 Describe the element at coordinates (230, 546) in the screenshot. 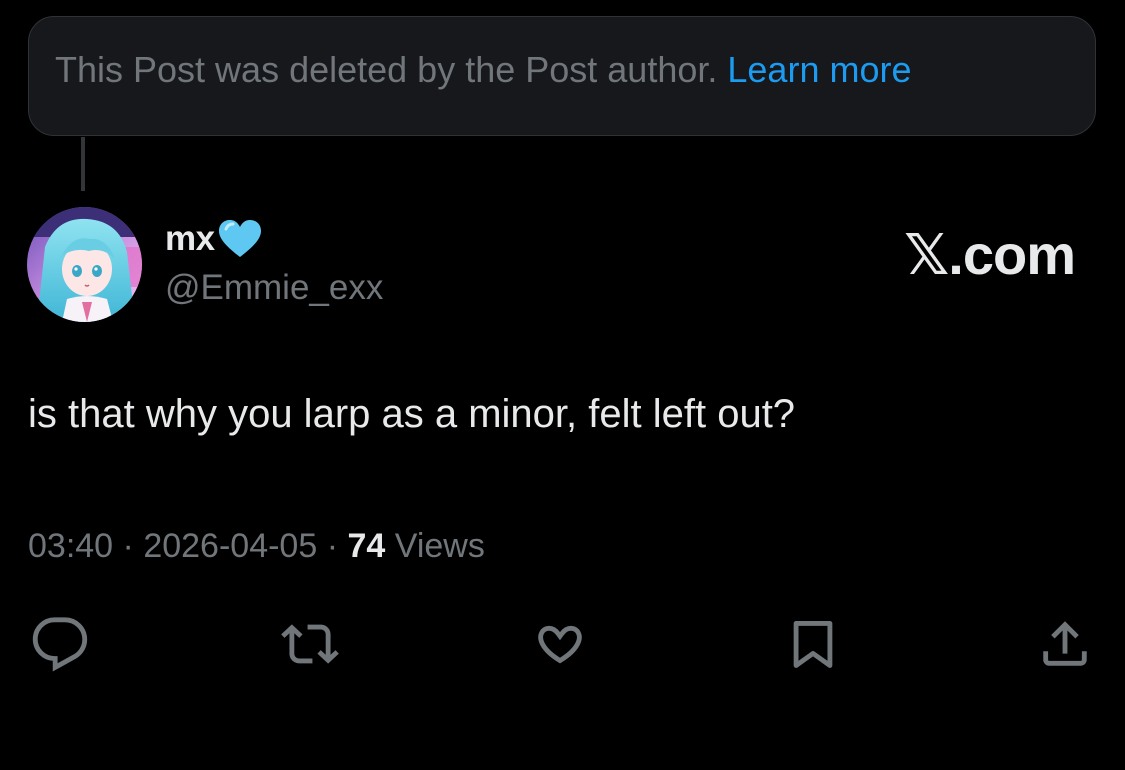

I see `post-date: 2026-04-05` at that location.